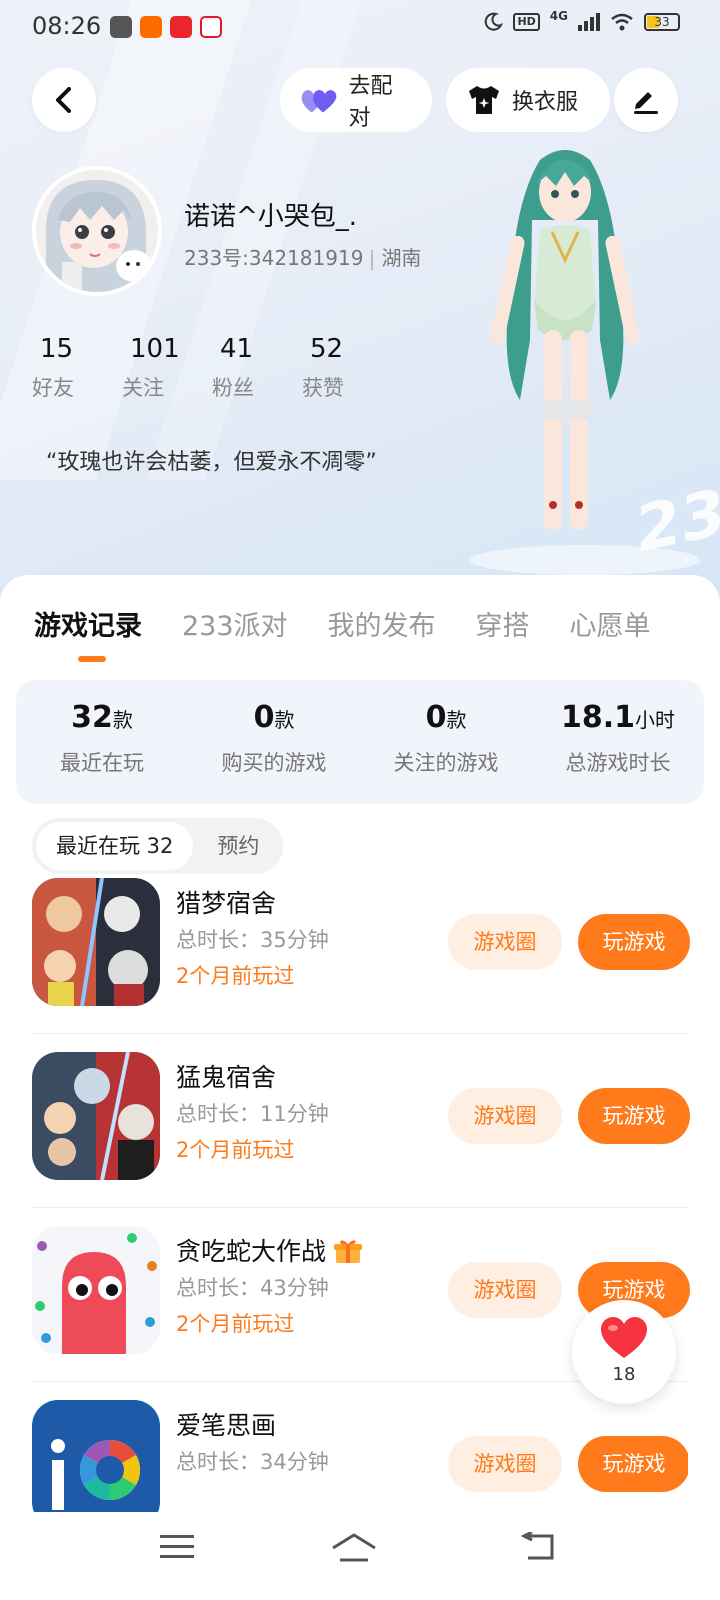 The image size is (720, 1600). Describe the element at coordinates (53, 388) in the screenshot. I see `stat-label: 好友` at that location.